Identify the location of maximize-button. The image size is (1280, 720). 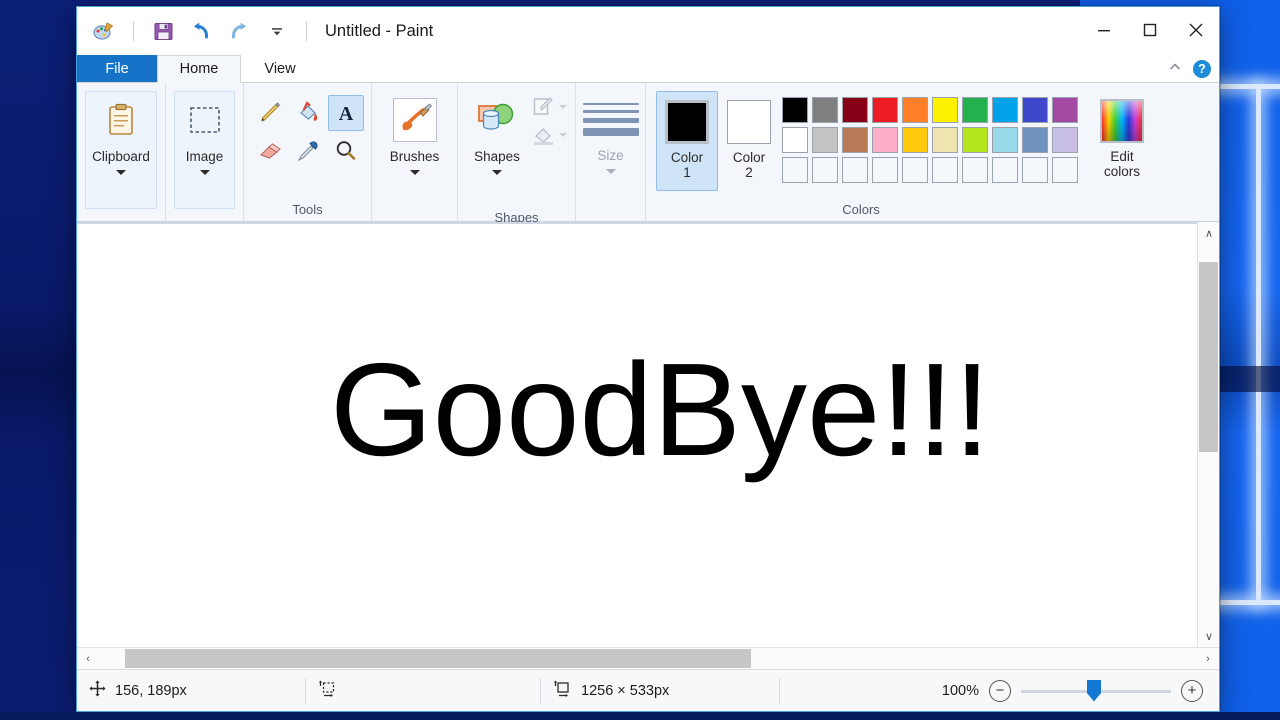
(1150, 30).